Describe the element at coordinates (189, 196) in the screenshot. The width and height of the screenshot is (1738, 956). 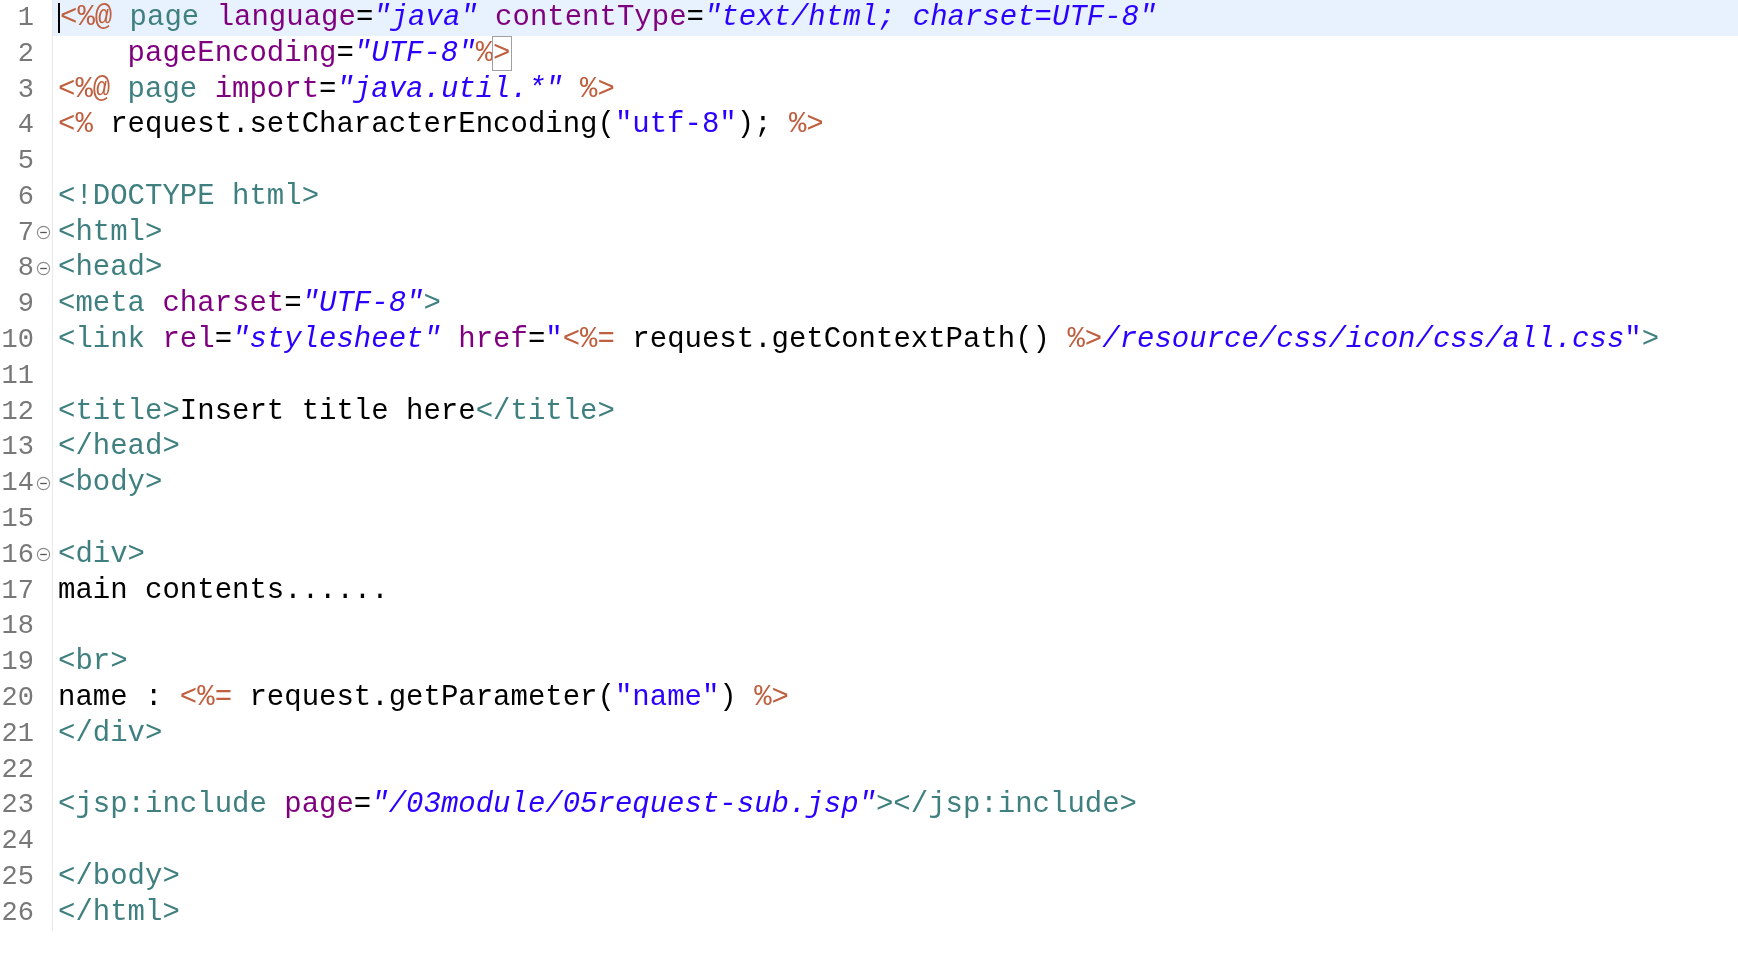
I see `code-line: <!DOCTYPE html>` at that location.